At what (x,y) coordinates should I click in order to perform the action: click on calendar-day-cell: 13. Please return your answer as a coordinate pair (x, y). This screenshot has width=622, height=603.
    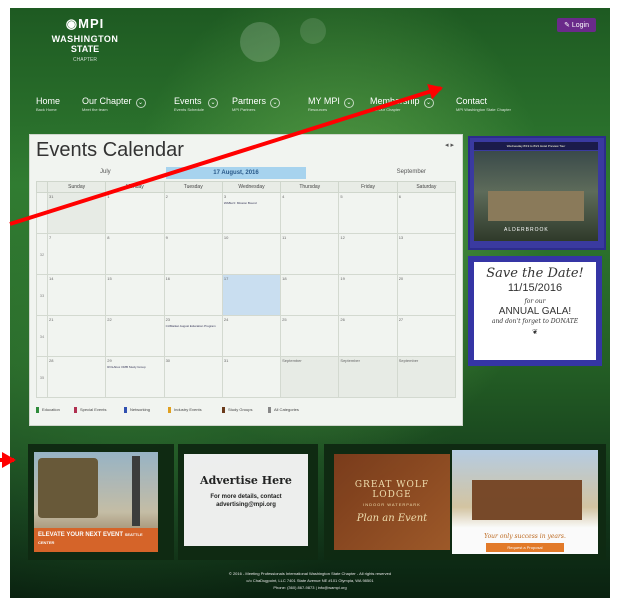
    Looking at the image, I should click on (426, 254).